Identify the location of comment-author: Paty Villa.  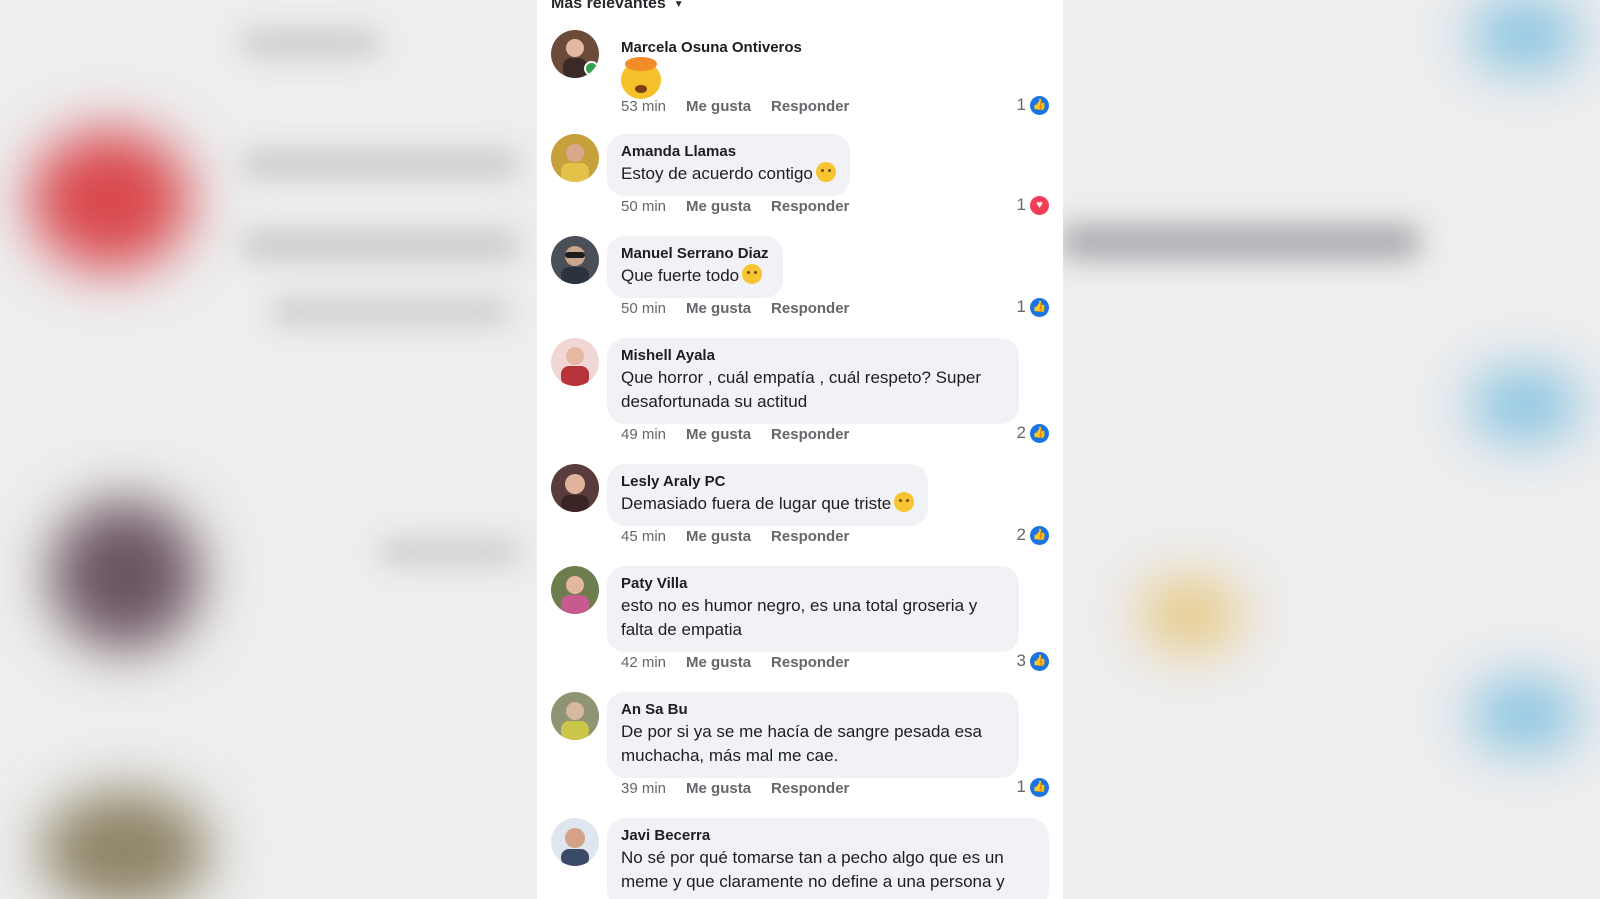
(813, 584).